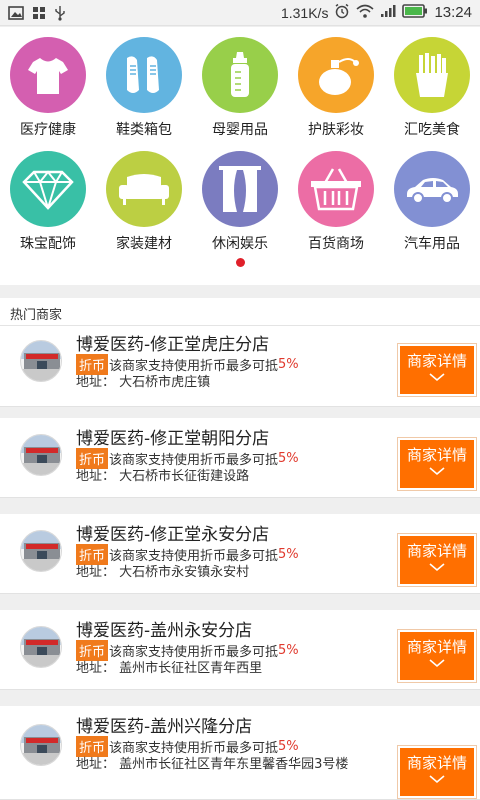 The height and width of the screenshot is (800, 480). What do you see at coordinates (163, 476) in the screenshot?
I see `merchant-address: 地址： 大石桥市长征街建设路` at bounding box center [163, 476].